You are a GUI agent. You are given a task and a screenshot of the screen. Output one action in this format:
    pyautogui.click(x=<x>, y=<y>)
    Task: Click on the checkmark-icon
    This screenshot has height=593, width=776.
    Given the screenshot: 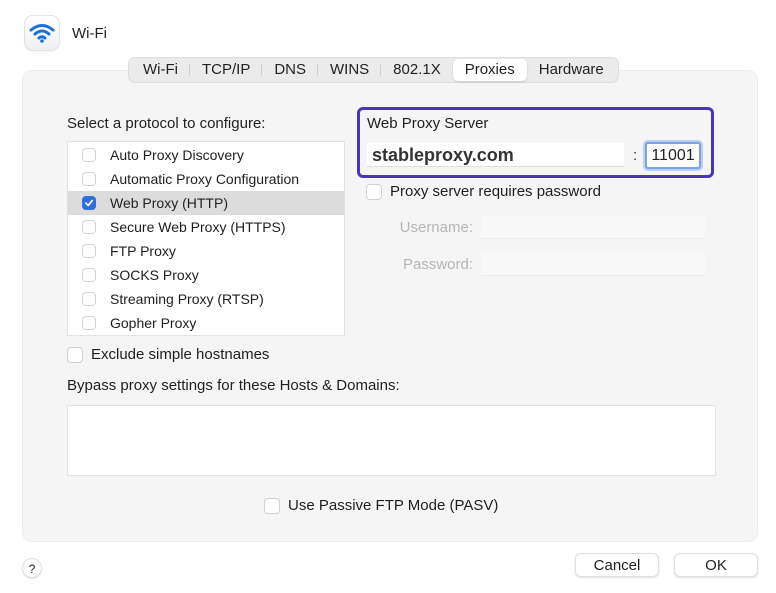 What is the action you would take?
    pyautogui.click(x=89, y=203)
    